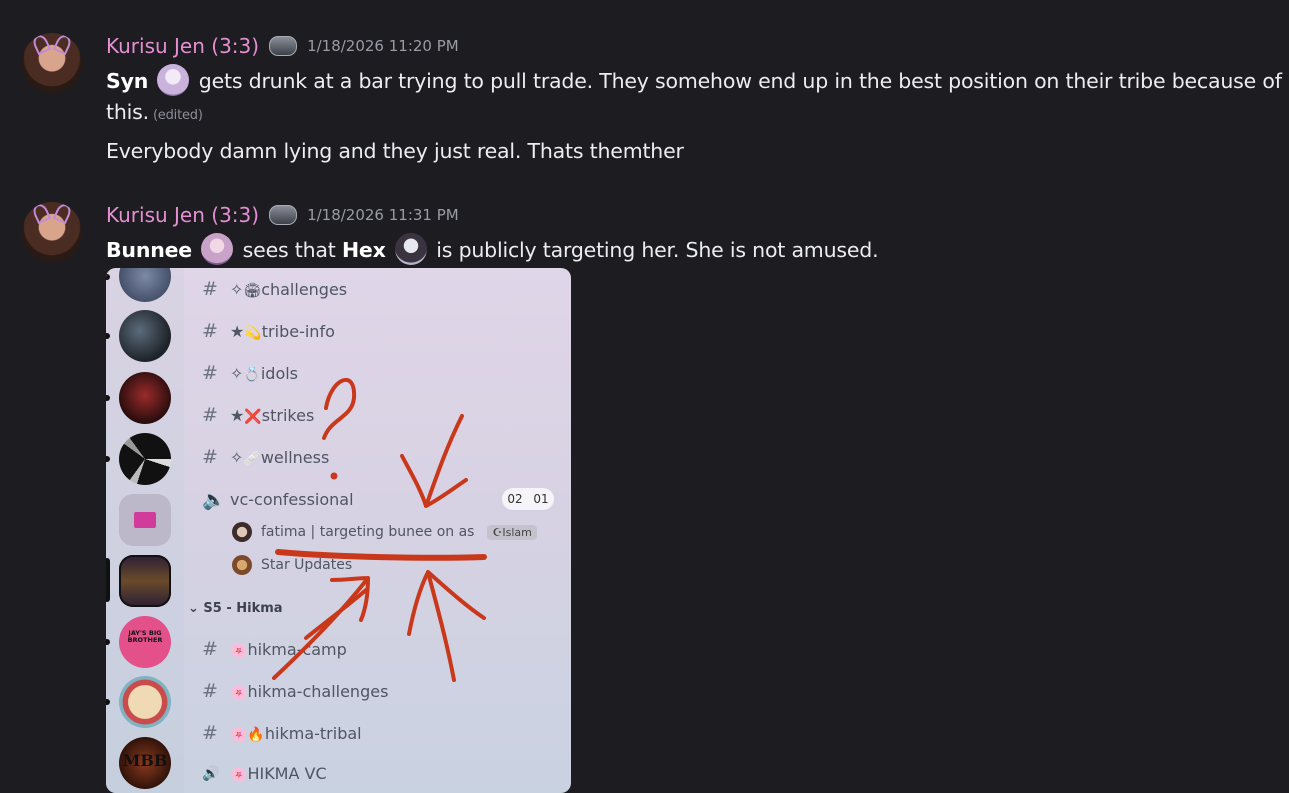 This screenshot has height=793, width=1289. I want to click on message-header: Kurisu Jen (3:3) 1/18/2026 11:20 PM, so click(282, 46).